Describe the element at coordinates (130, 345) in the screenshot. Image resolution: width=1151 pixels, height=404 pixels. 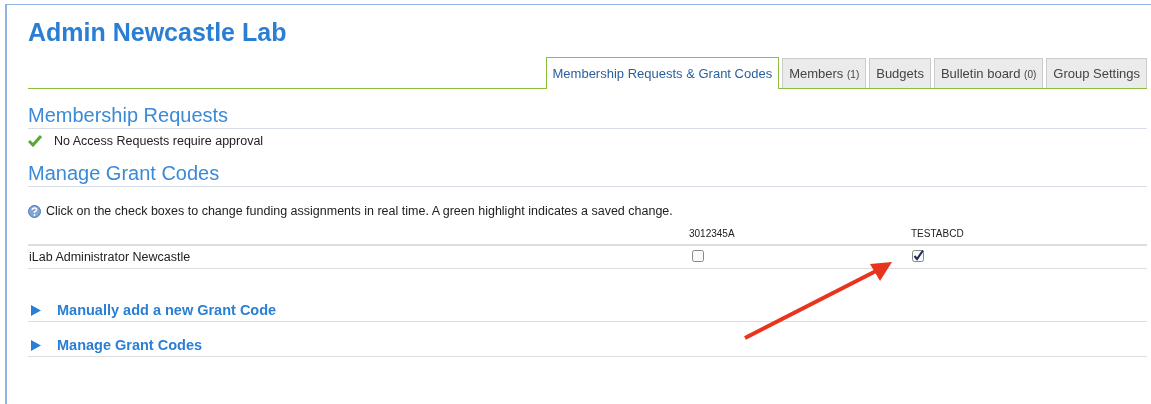
I see `expand-link: Manage Grant Codes` at that location.